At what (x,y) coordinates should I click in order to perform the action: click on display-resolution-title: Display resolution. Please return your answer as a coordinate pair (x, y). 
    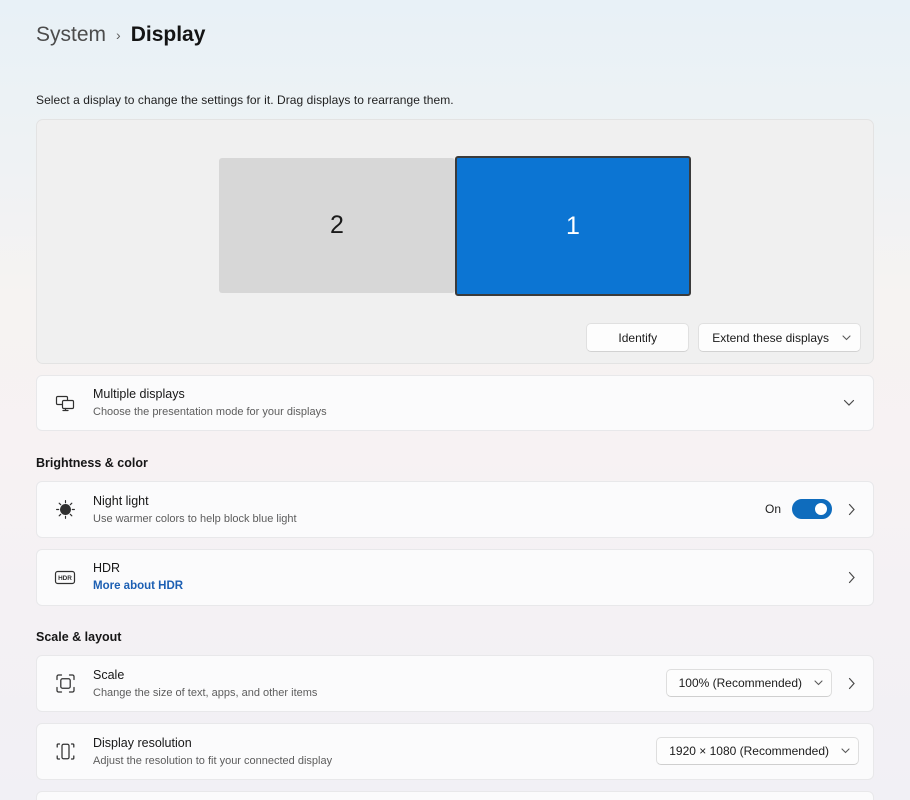
    Looking at the image, I should click on (142, 742).